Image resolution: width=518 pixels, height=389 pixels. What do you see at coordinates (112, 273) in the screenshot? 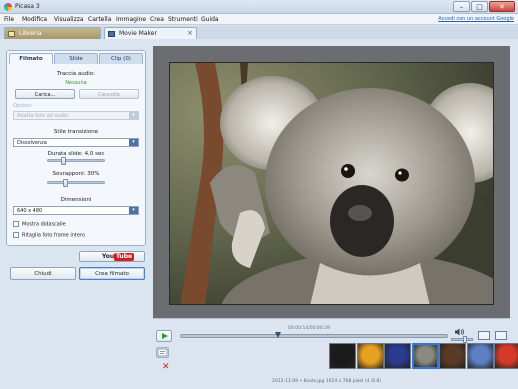
I see `create-movie-button: Crea filmato` at bounding box center [112, 273].